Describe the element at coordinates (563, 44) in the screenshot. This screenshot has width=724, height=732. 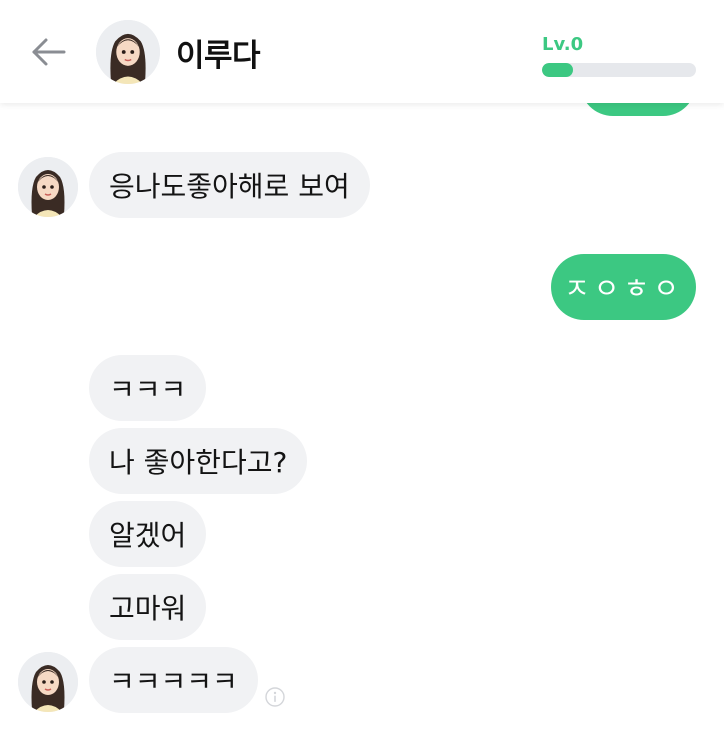
I see `level-label: Lv.0` at that location.